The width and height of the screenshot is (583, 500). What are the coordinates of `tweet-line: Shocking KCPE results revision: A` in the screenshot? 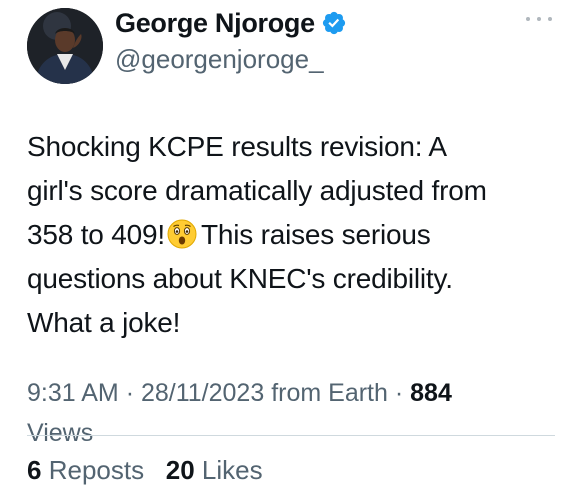 It's located at (237, 146).